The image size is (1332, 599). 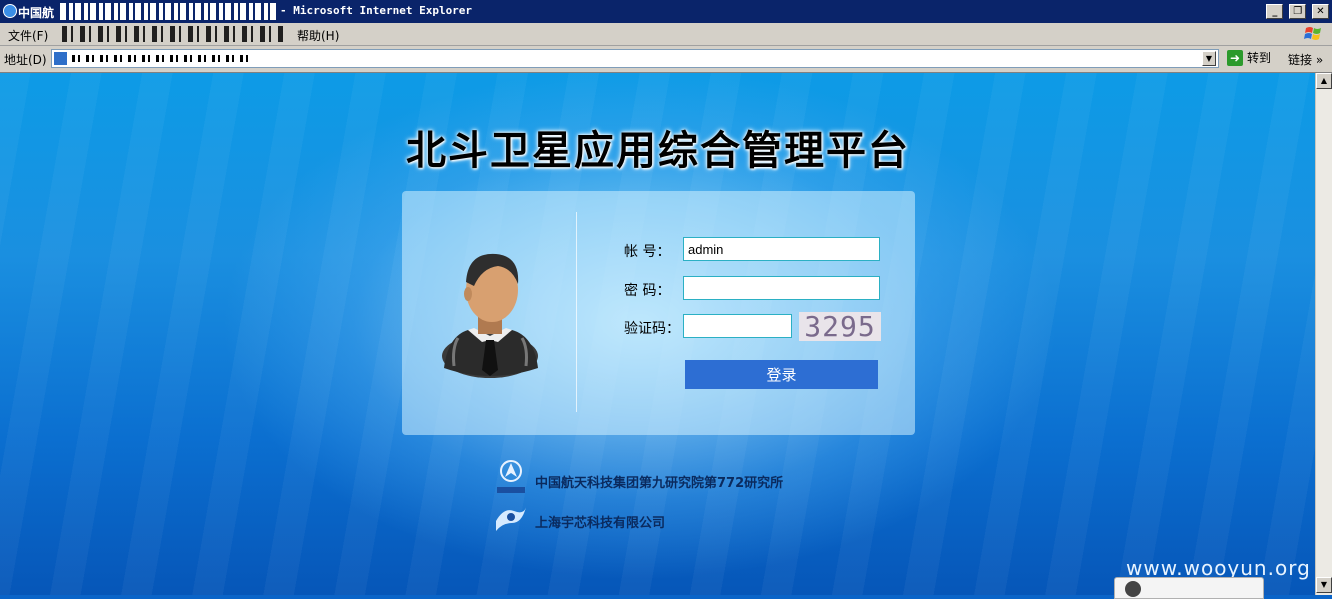 What do you see at coordinates (1324, 81) in the screenshot?
I see `scroll-up-button: ▲` at bounding box center [1324, 81].